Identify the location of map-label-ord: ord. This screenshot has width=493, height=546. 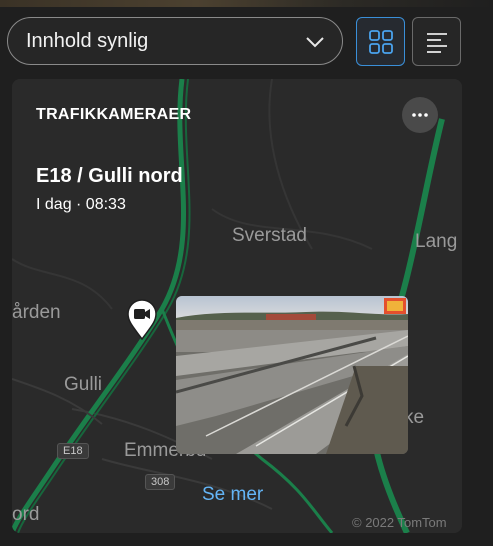
(26, 514).